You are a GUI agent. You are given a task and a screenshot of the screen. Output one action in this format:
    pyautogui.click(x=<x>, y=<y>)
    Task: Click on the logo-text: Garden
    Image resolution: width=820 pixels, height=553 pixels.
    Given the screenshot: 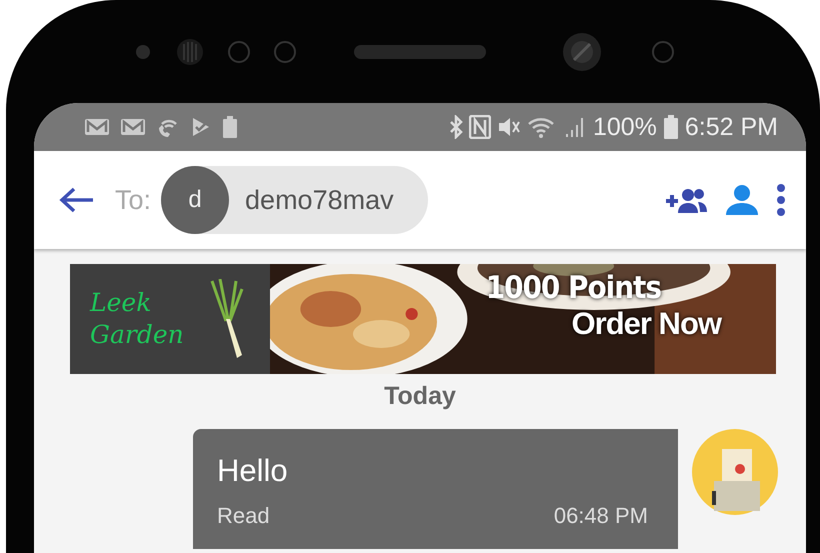 What is the action you would take?
    pyautogui.click(x=137, y=335)
    